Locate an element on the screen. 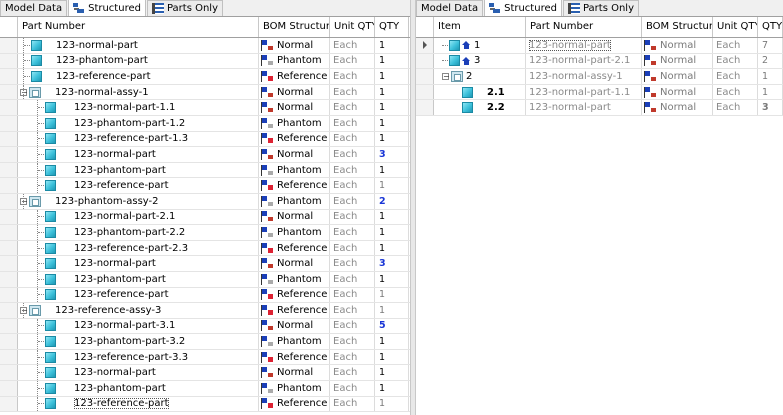  table-row: 1 123-normal-part Normal Each 7 is located at coordinates (599, 46).